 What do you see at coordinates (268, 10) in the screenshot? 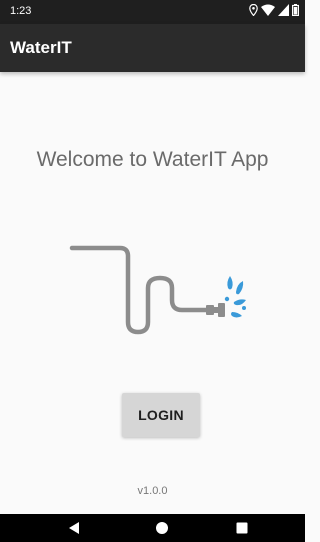
I see `wifi-icon` at bounding box center [268, 10].